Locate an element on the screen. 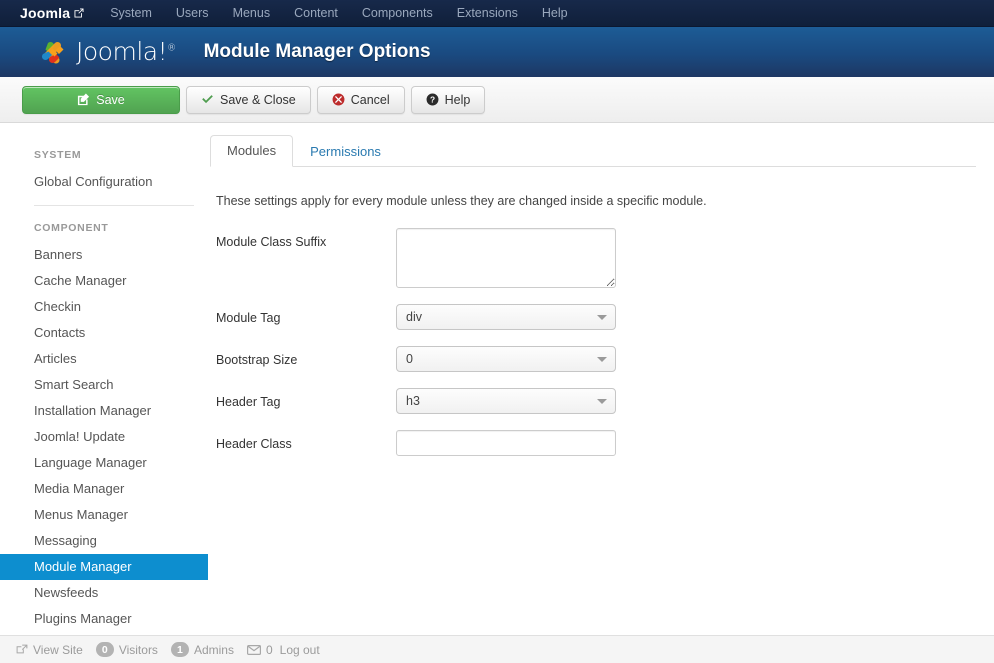  header-class-input is located at coordinates (506, 443).